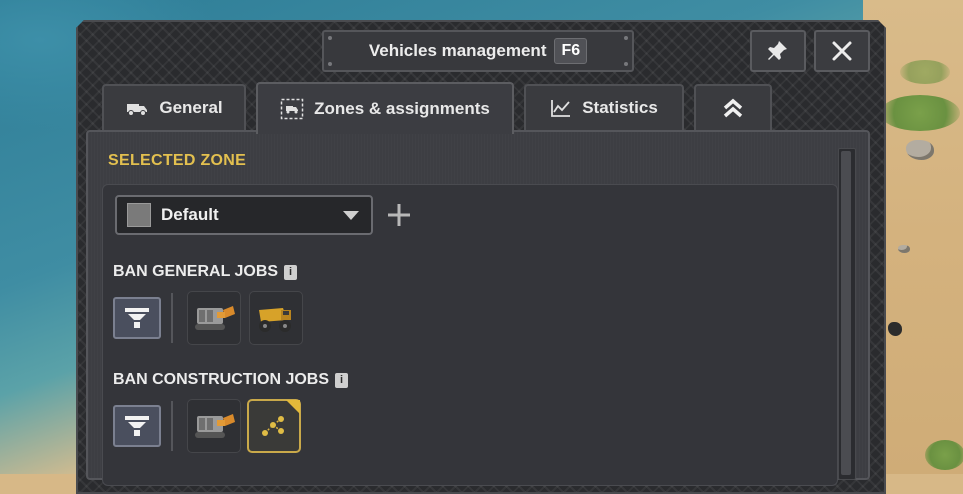 This screenshot has width=963, height=494. I want to click on pin-icon, so click(777, 50).